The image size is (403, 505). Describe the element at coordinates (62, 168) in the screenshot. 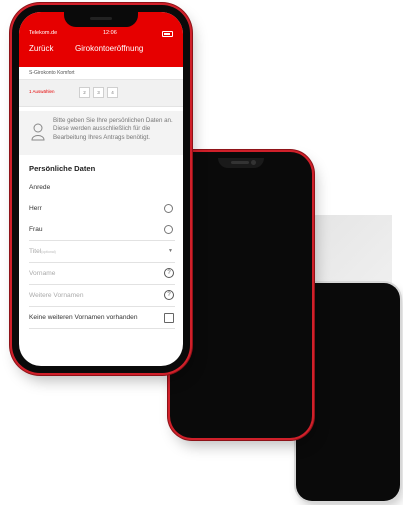

I see `section-title: Persönliche Daten` at that location.